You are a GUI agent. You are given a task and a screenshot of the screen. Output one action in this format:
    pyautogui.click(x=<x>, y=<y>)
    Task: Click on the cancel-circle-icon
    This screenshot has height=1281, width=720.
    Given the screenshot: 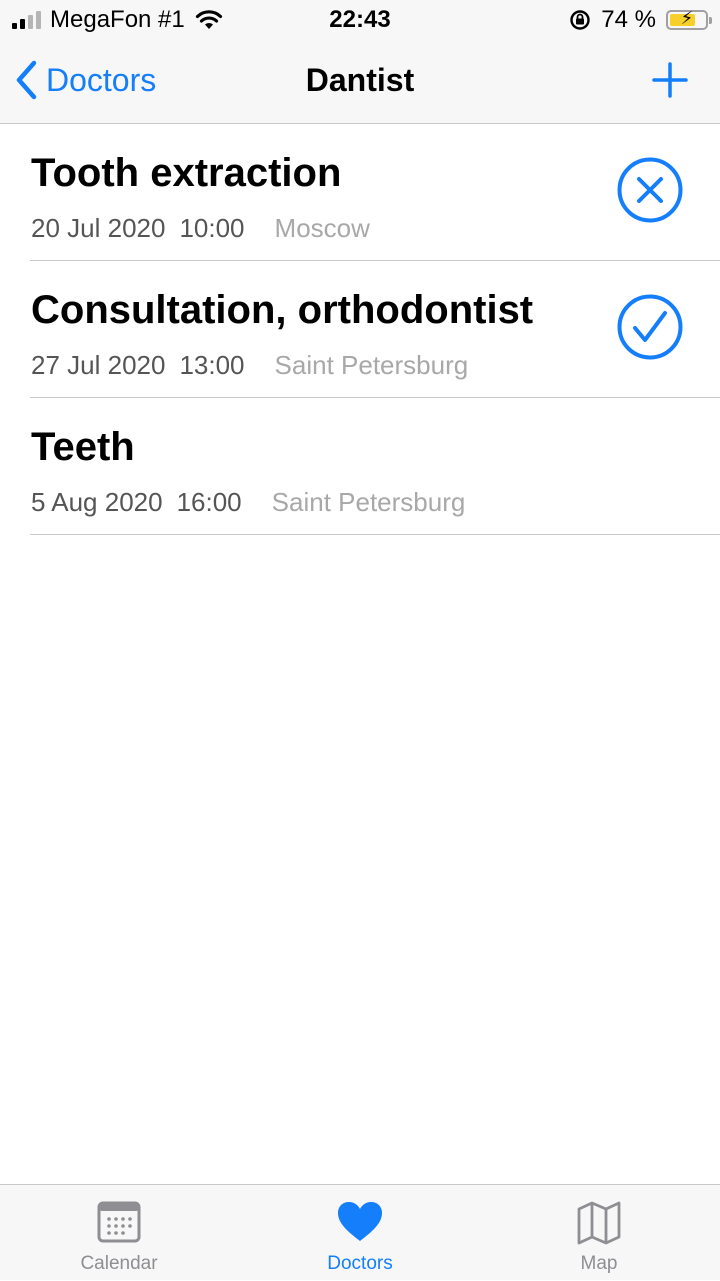 What is the action you would take?
    pyautogui.click(x=650, y=190)
    